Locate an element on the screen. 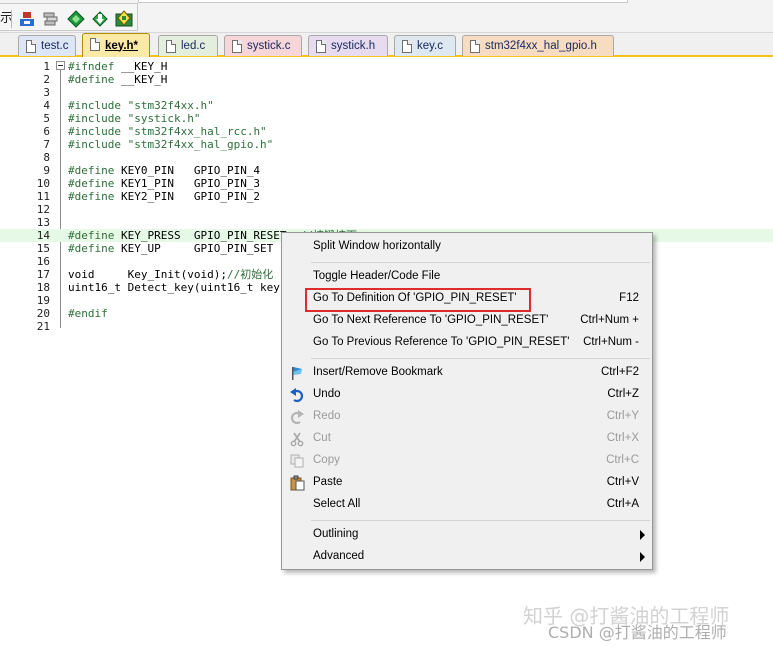  menu-item-label: Select All is located at coordinates (337, 504).